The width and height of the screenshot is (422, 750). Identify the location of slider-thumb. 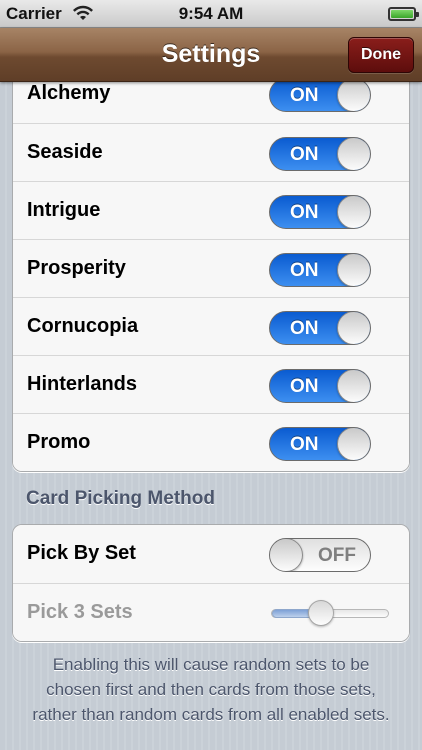
(320, 613).